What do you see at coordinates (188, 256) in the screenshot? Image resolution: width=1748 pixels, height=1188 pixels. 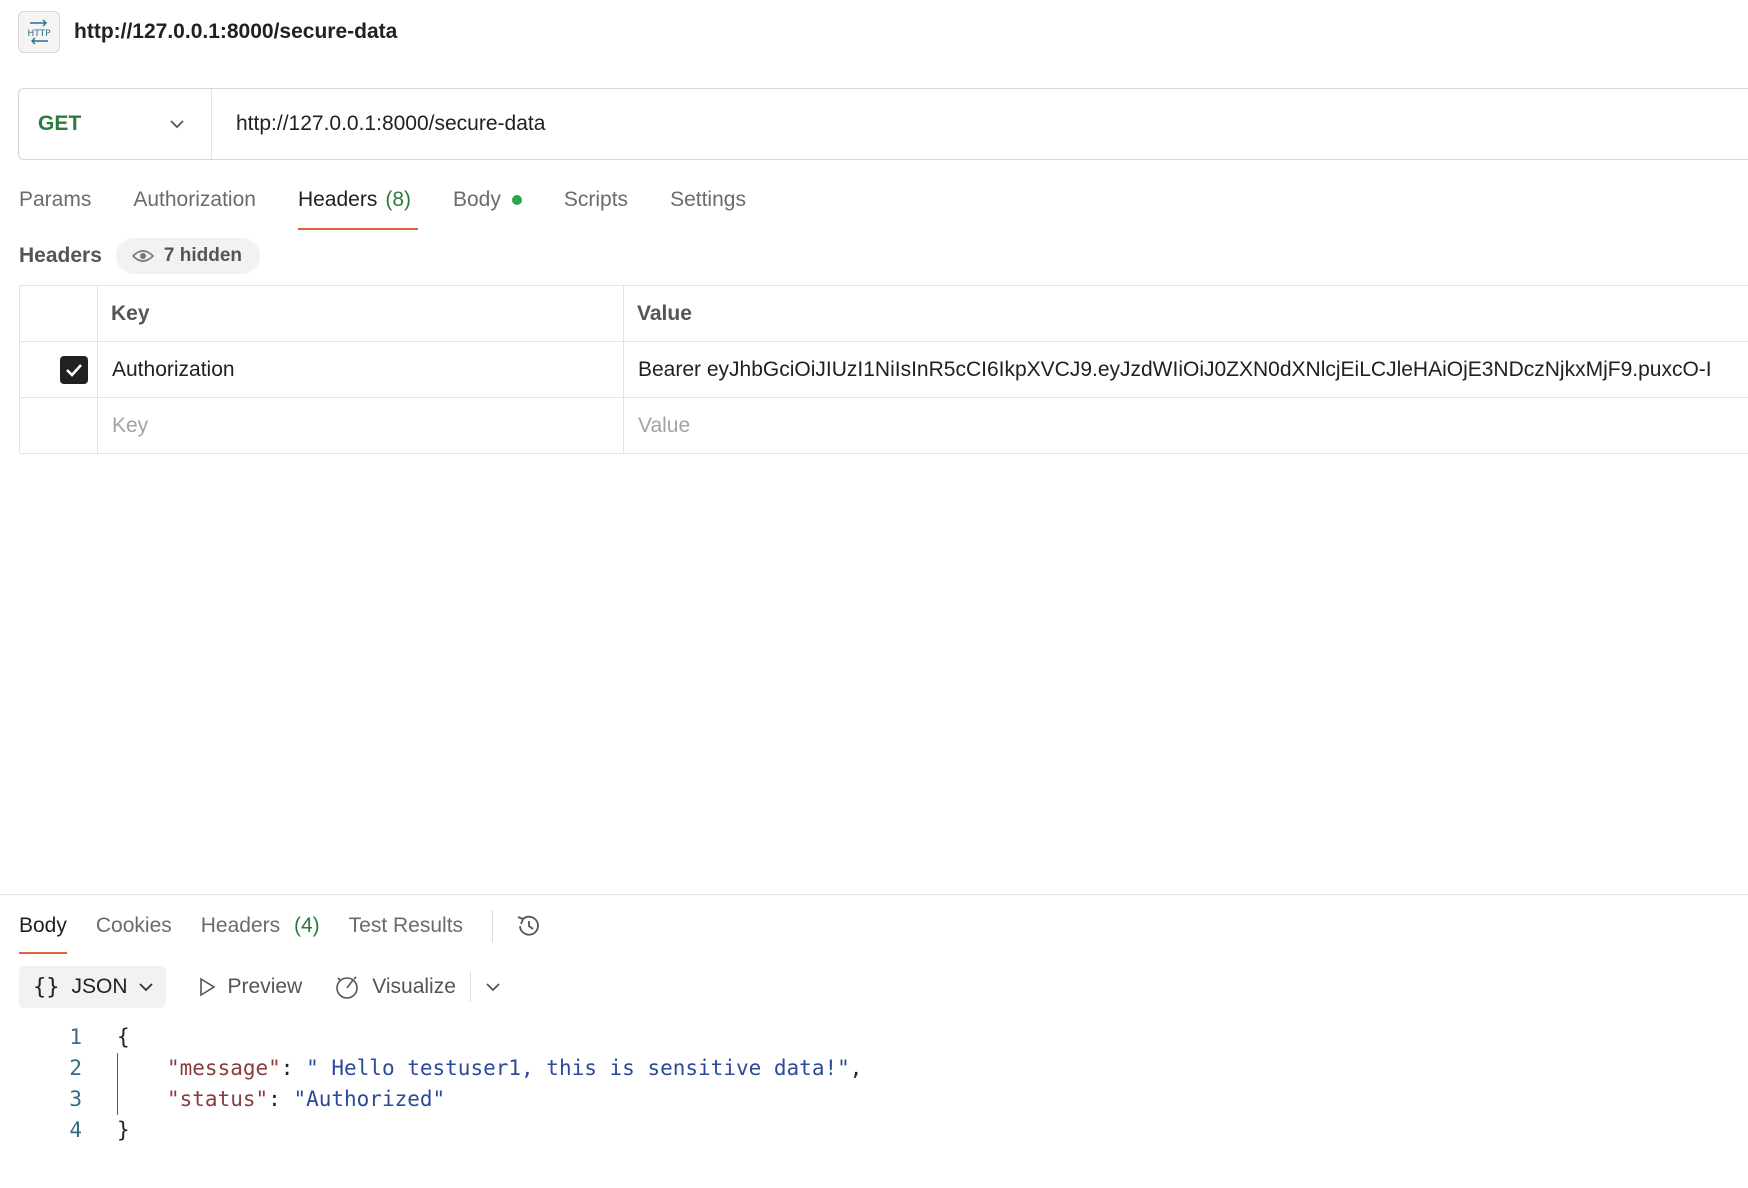 I see `hidden-headers-toggle: 7 hidden` at bounding box center [188, 256].